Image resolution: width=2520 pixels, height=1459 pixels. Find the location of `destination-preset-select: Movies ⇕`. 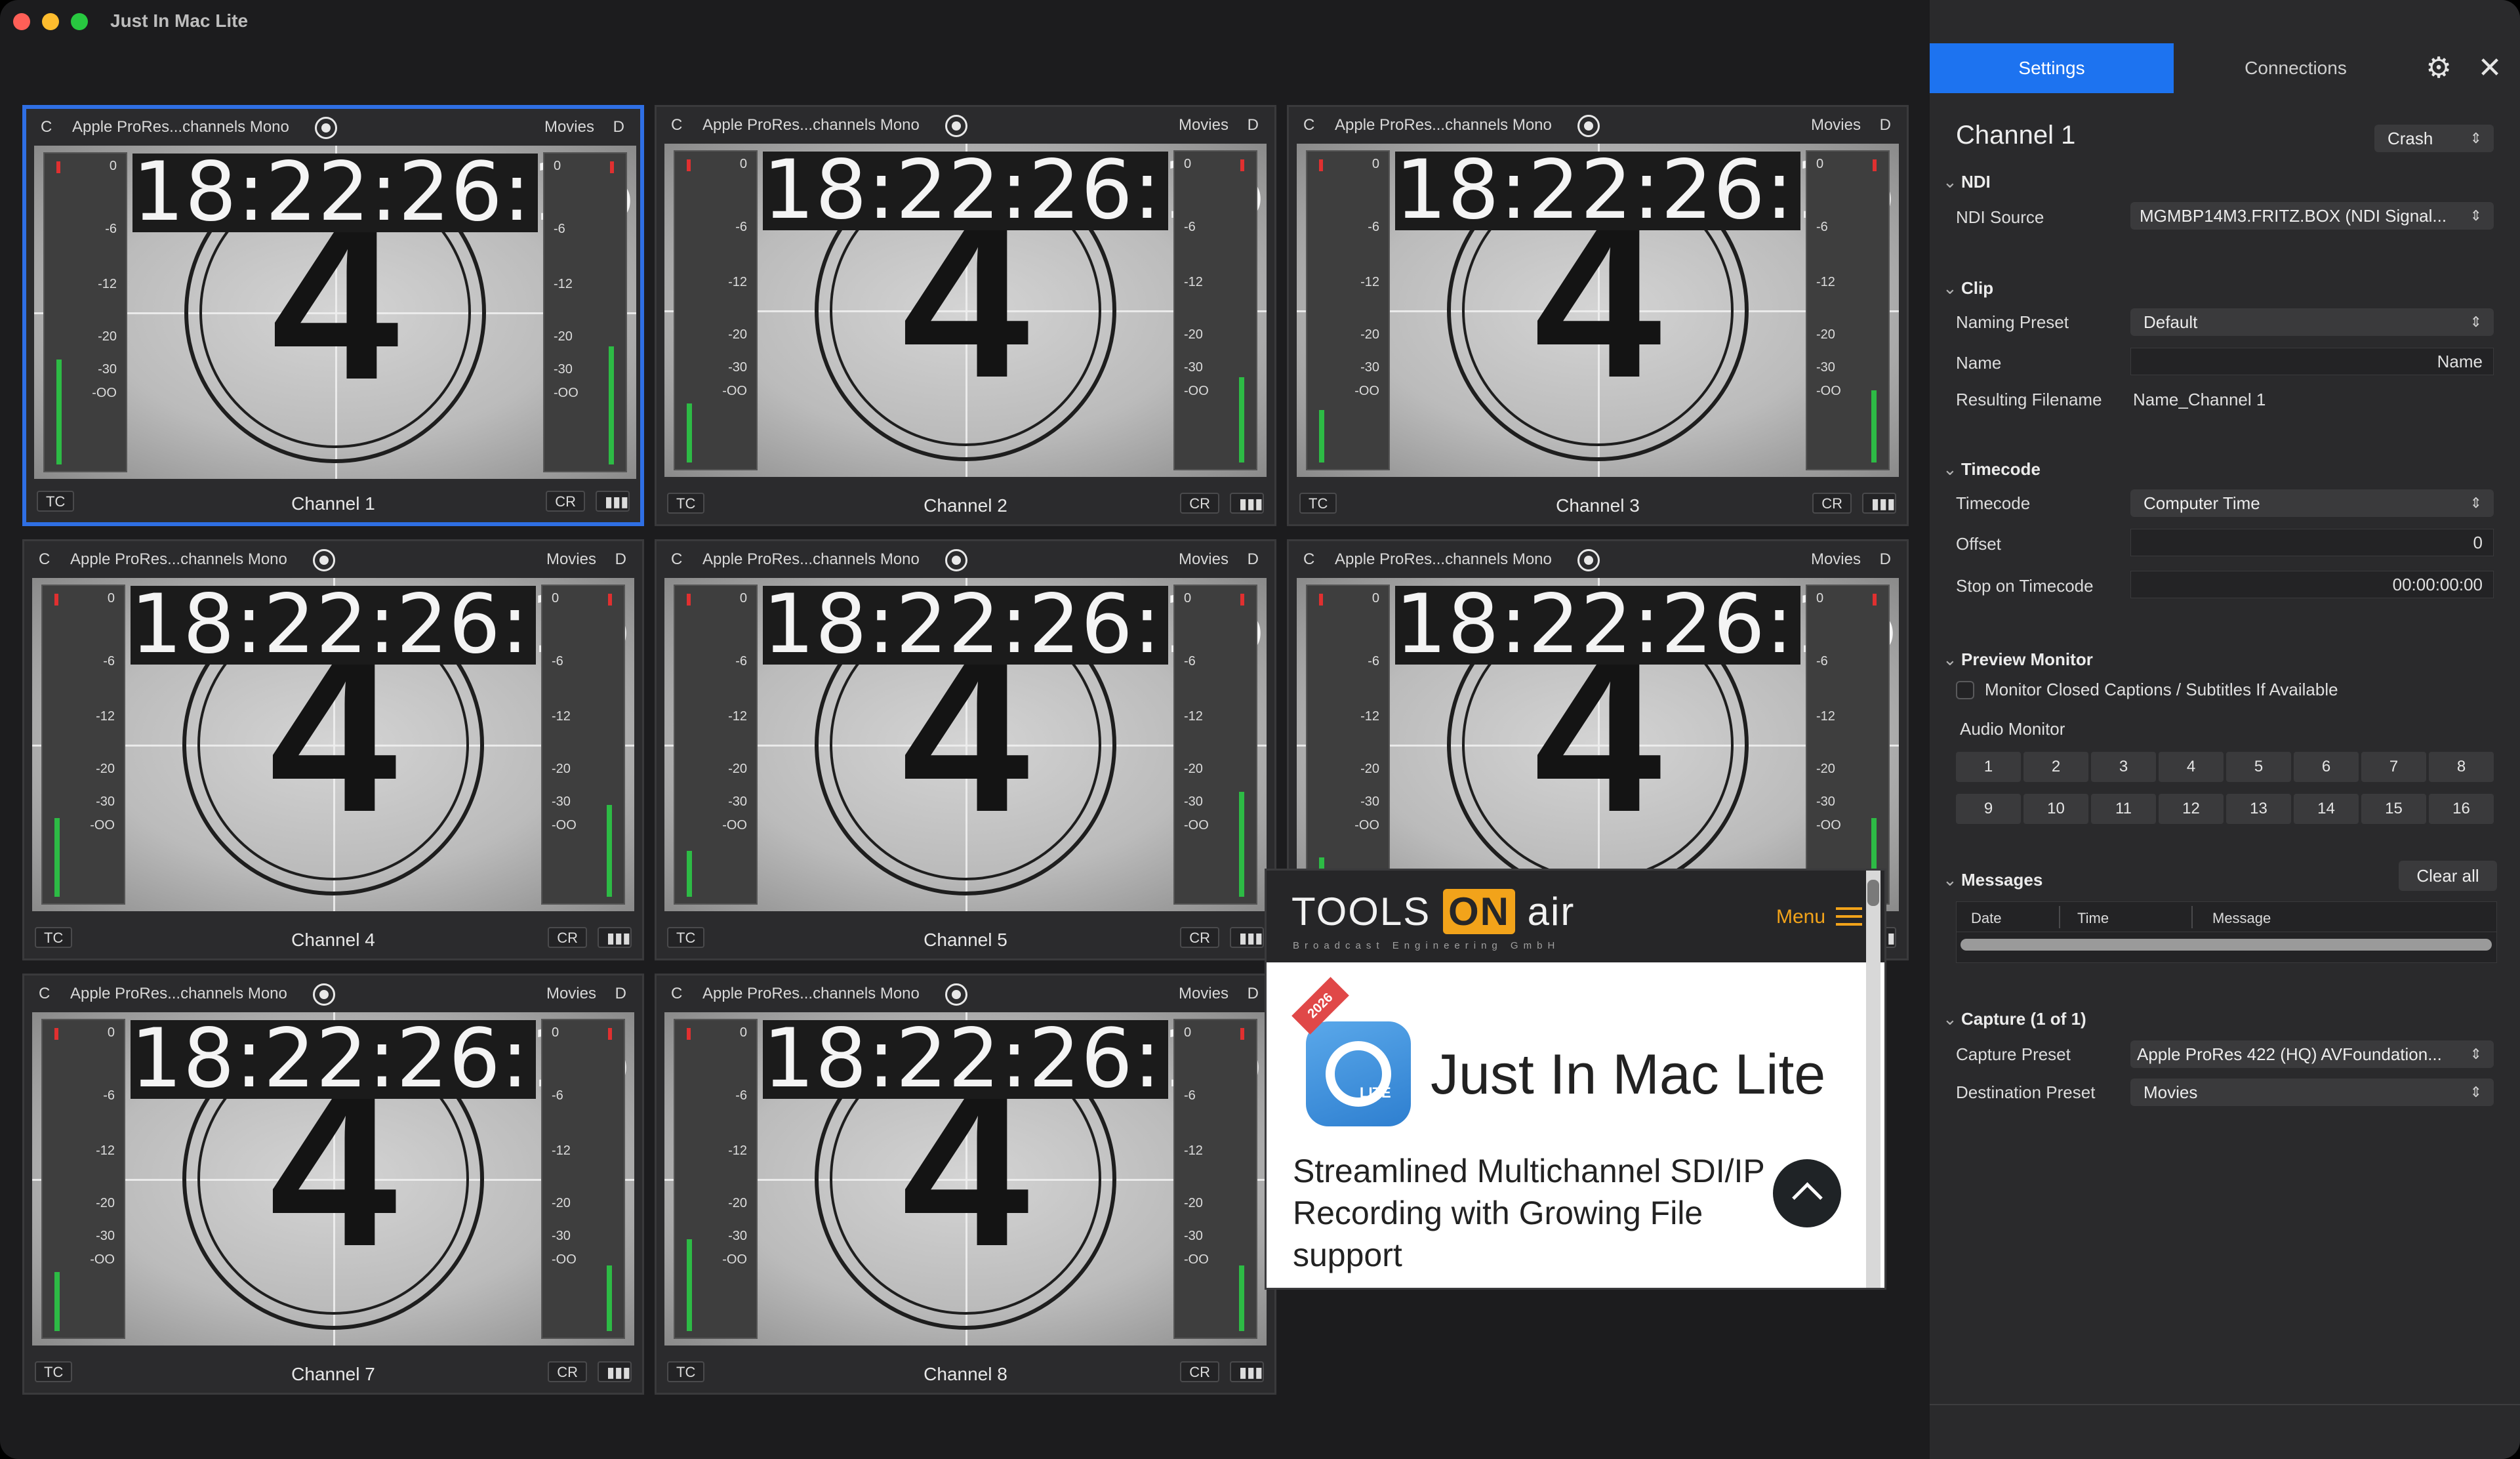

destination-preset-select: Movies ⇕ is located at coordinates (2312, 1092).